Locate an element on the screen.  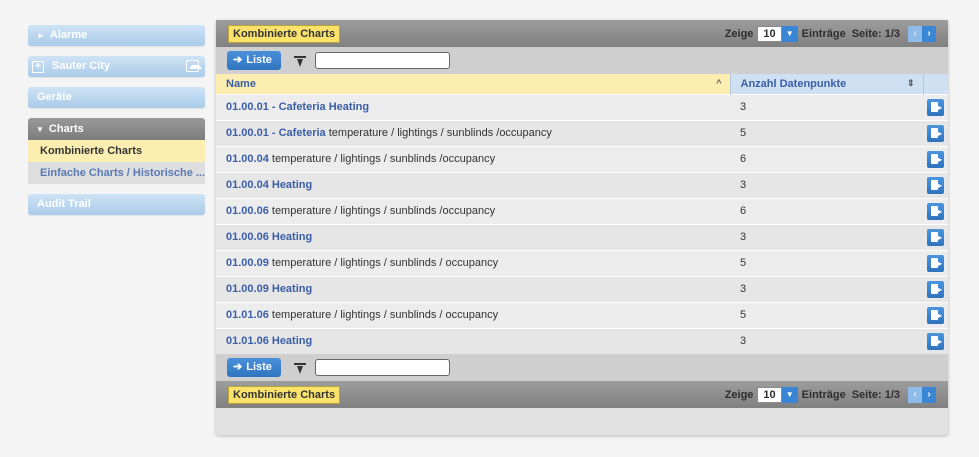
footer-title: Kombinierte Charts is located at coordinates (284, 394).